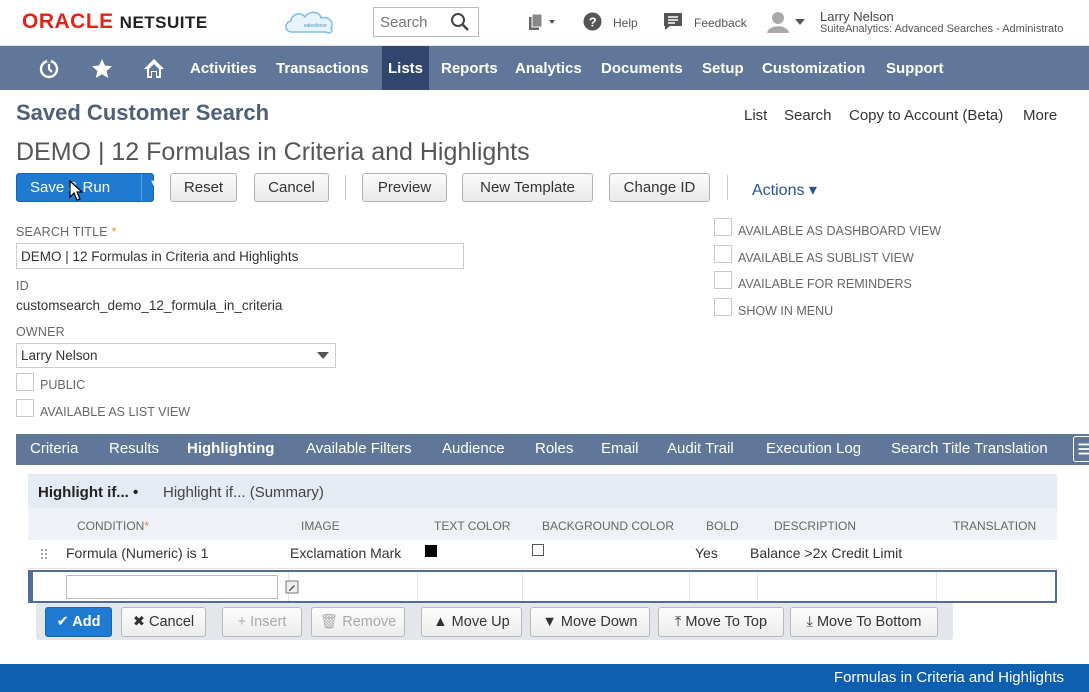 The height and width of the screenshot is (692, 1089). I want to click on change-id-button: Change ID, so click(659, 187).